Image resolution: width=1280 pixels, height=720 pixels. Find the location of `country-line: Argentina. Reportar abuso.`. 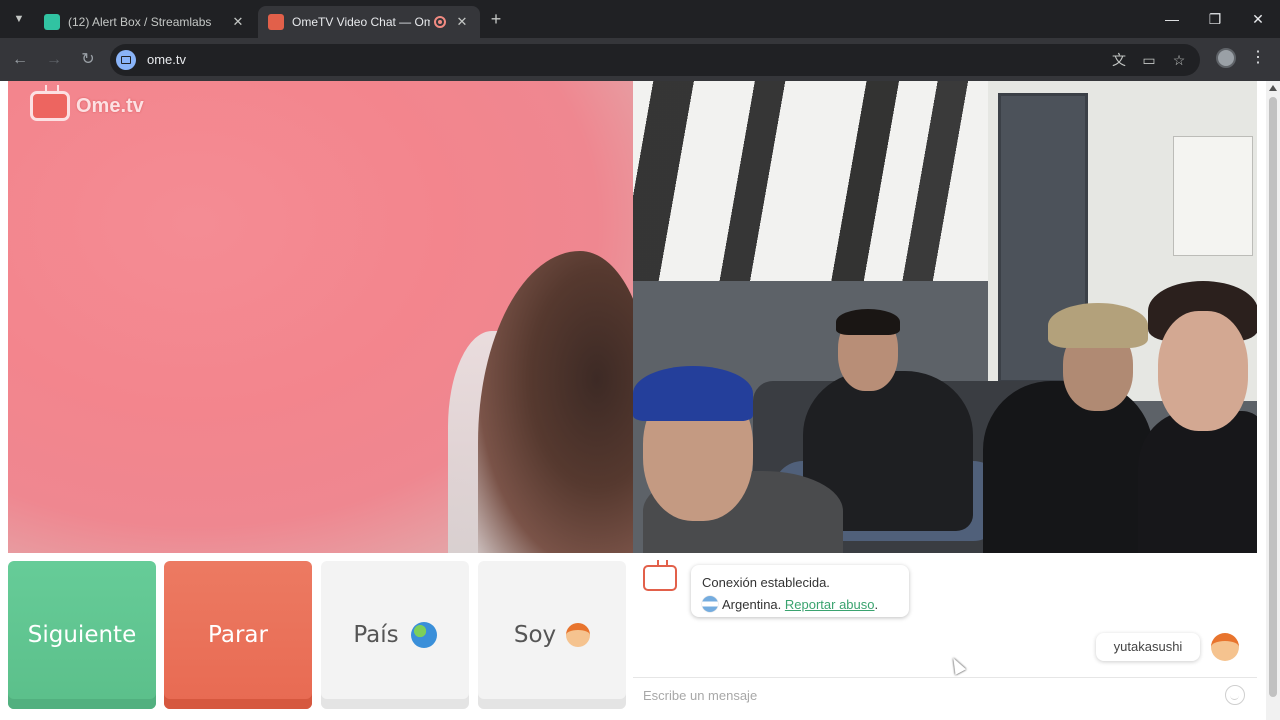

country-line: Argentina. Reportar abuso. is located at coordinates (800, 605).